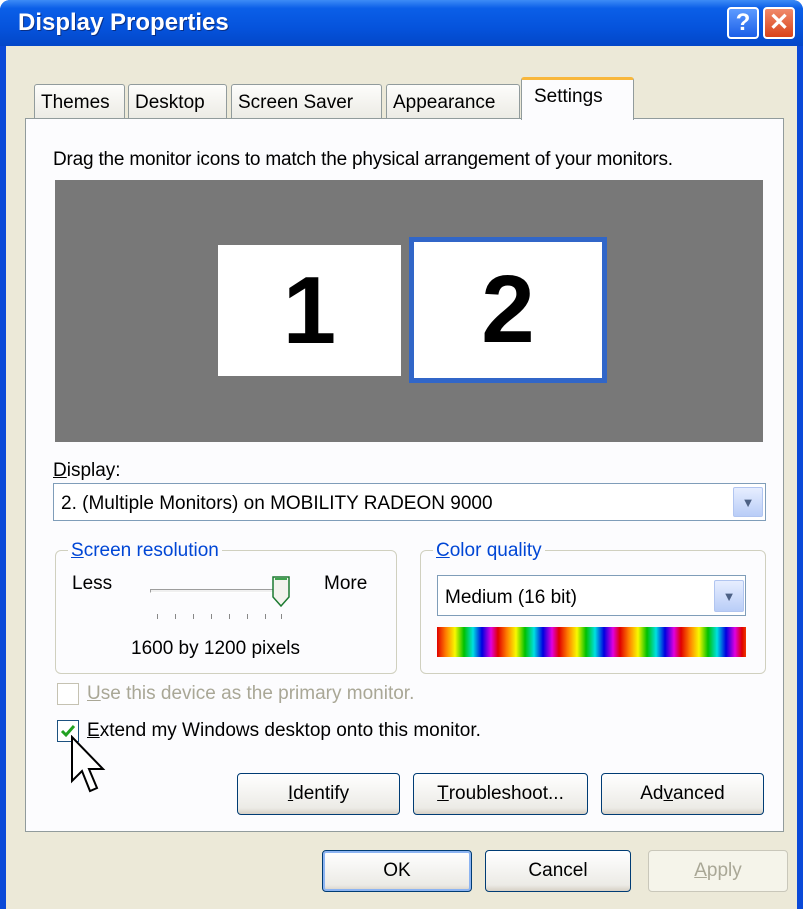 The width and height of the screenshot is (803, 909). I want to click on tab-screen-saver: Screen Saver, so click(306, 101).